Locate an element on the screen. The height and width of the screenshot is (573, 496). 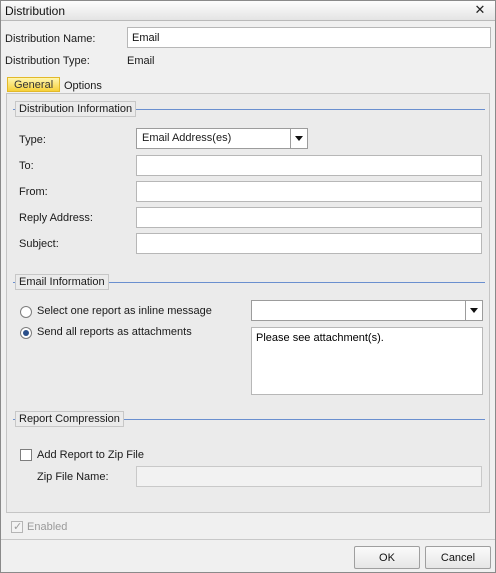
zip-file-name-label: Zip File Name: is located at coordinates (73, 477).